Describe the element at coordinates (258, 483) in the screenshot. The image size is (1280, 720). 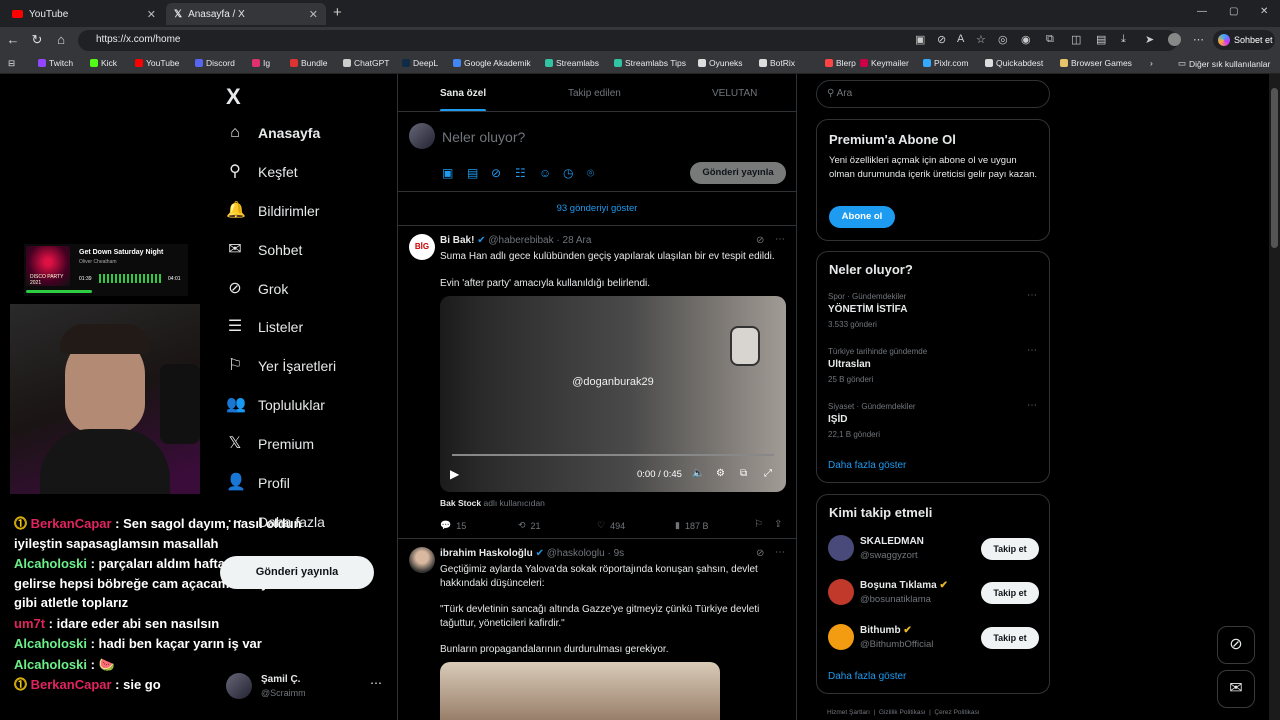
I see `nav-item-person: 👤 Profil` at that location.